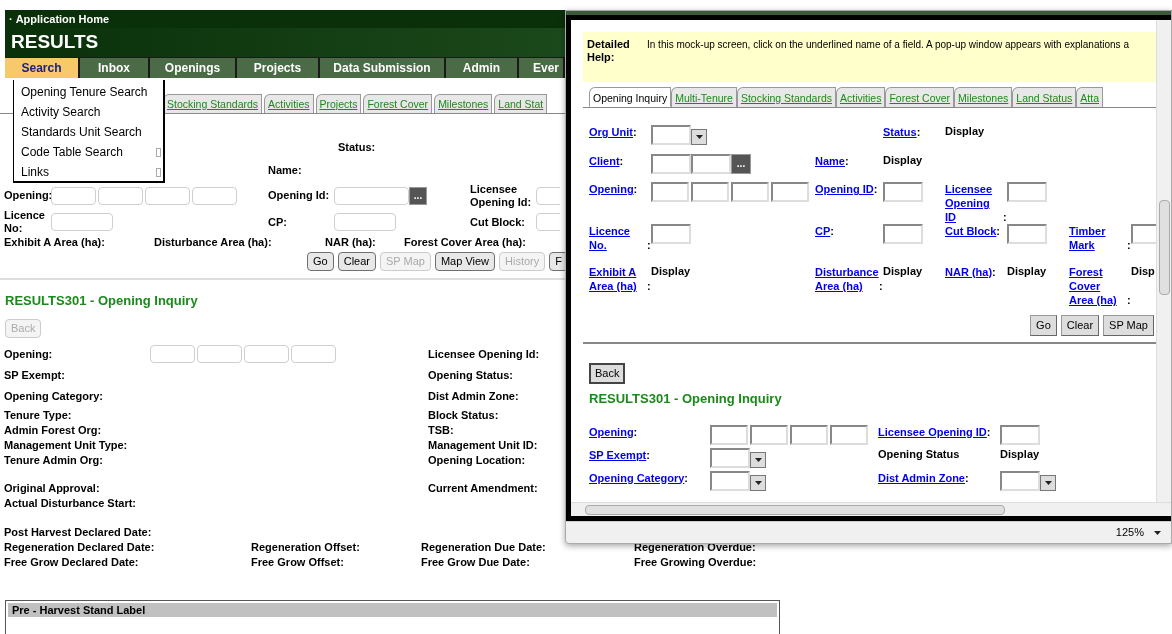 The height and width of the screenshot is (634, 1172). Describe the element at coordinates (1098, 238) in the screenshot. I see `field-link: Timber Mark` at that location.